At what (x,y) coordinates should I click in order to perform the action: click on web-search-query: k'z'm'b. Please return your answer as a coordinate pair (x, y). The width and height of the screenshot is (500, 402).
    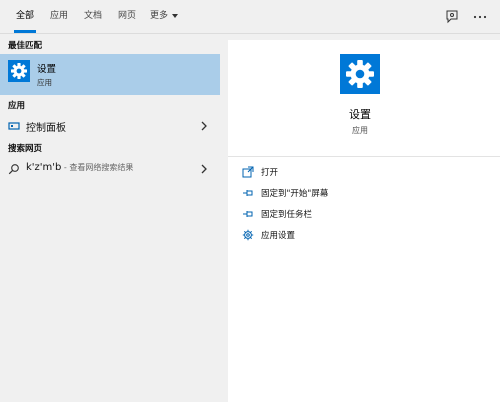
    Looking at the image, I should click on (44, 167).